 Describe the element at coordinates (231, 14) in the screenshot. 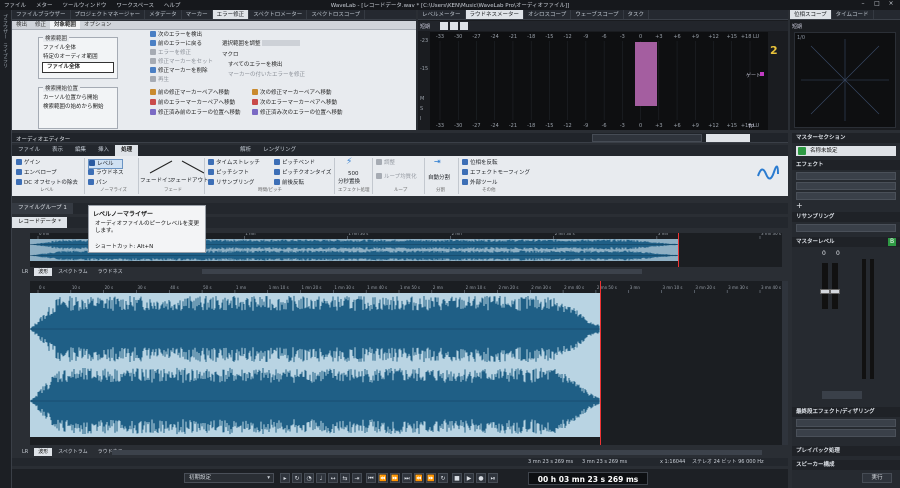

I see `tab-error-correction: エラー修正` at that location.